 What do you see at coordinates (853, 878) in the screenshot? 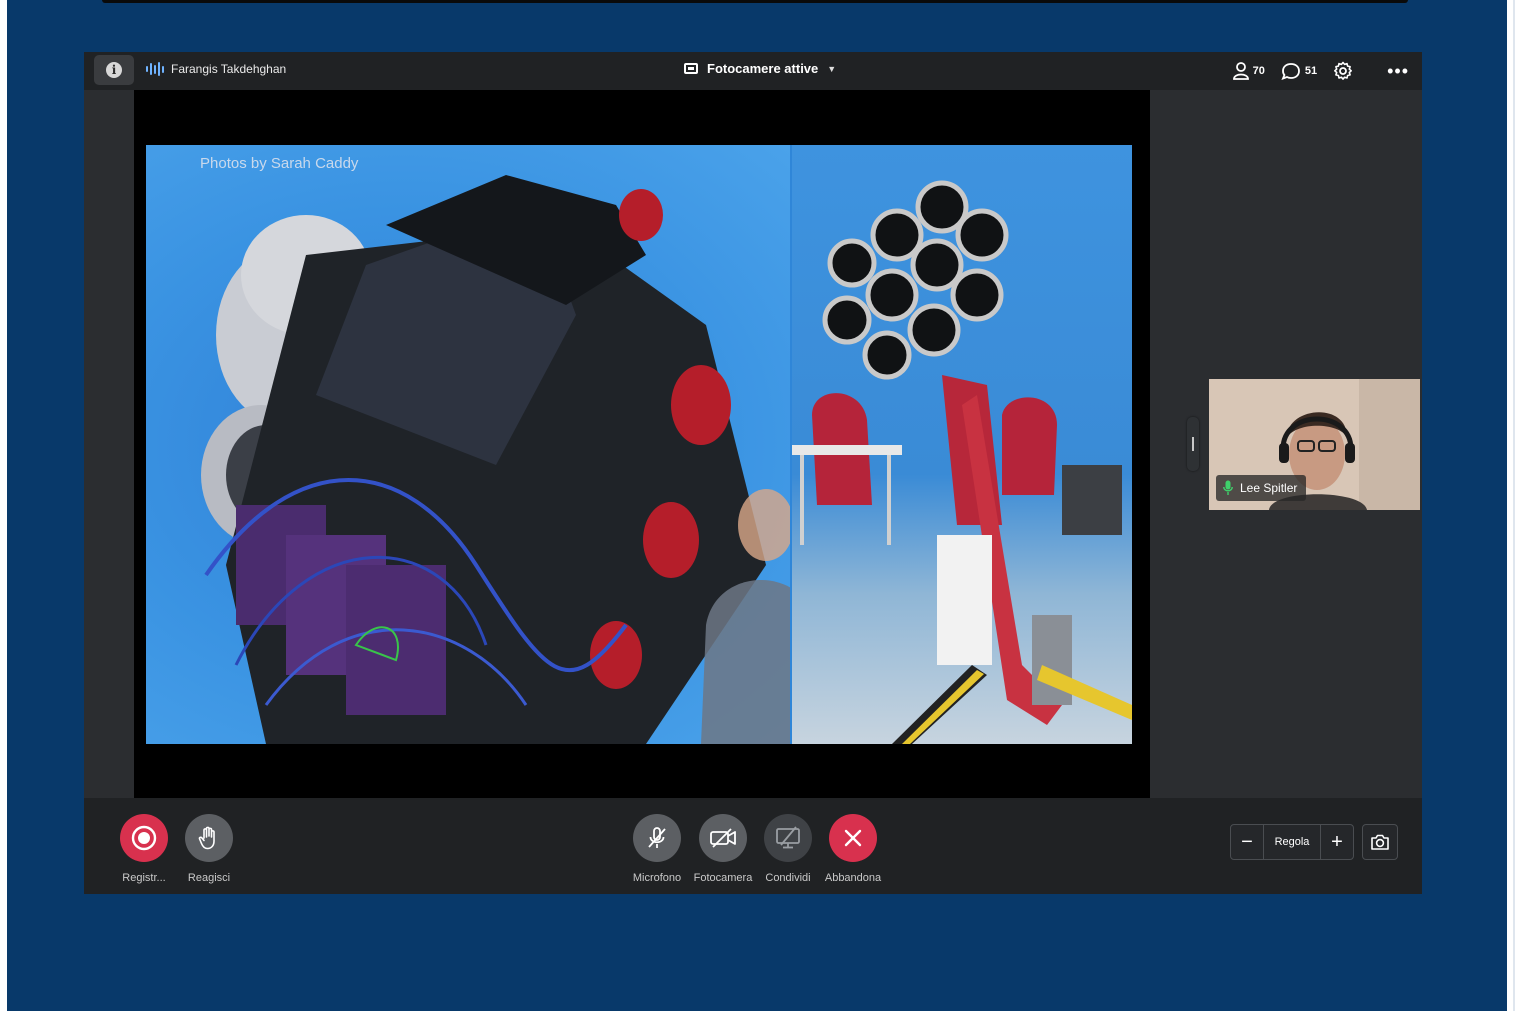
I see `leave-label: Abbandona` at bounding box center [853, 878].